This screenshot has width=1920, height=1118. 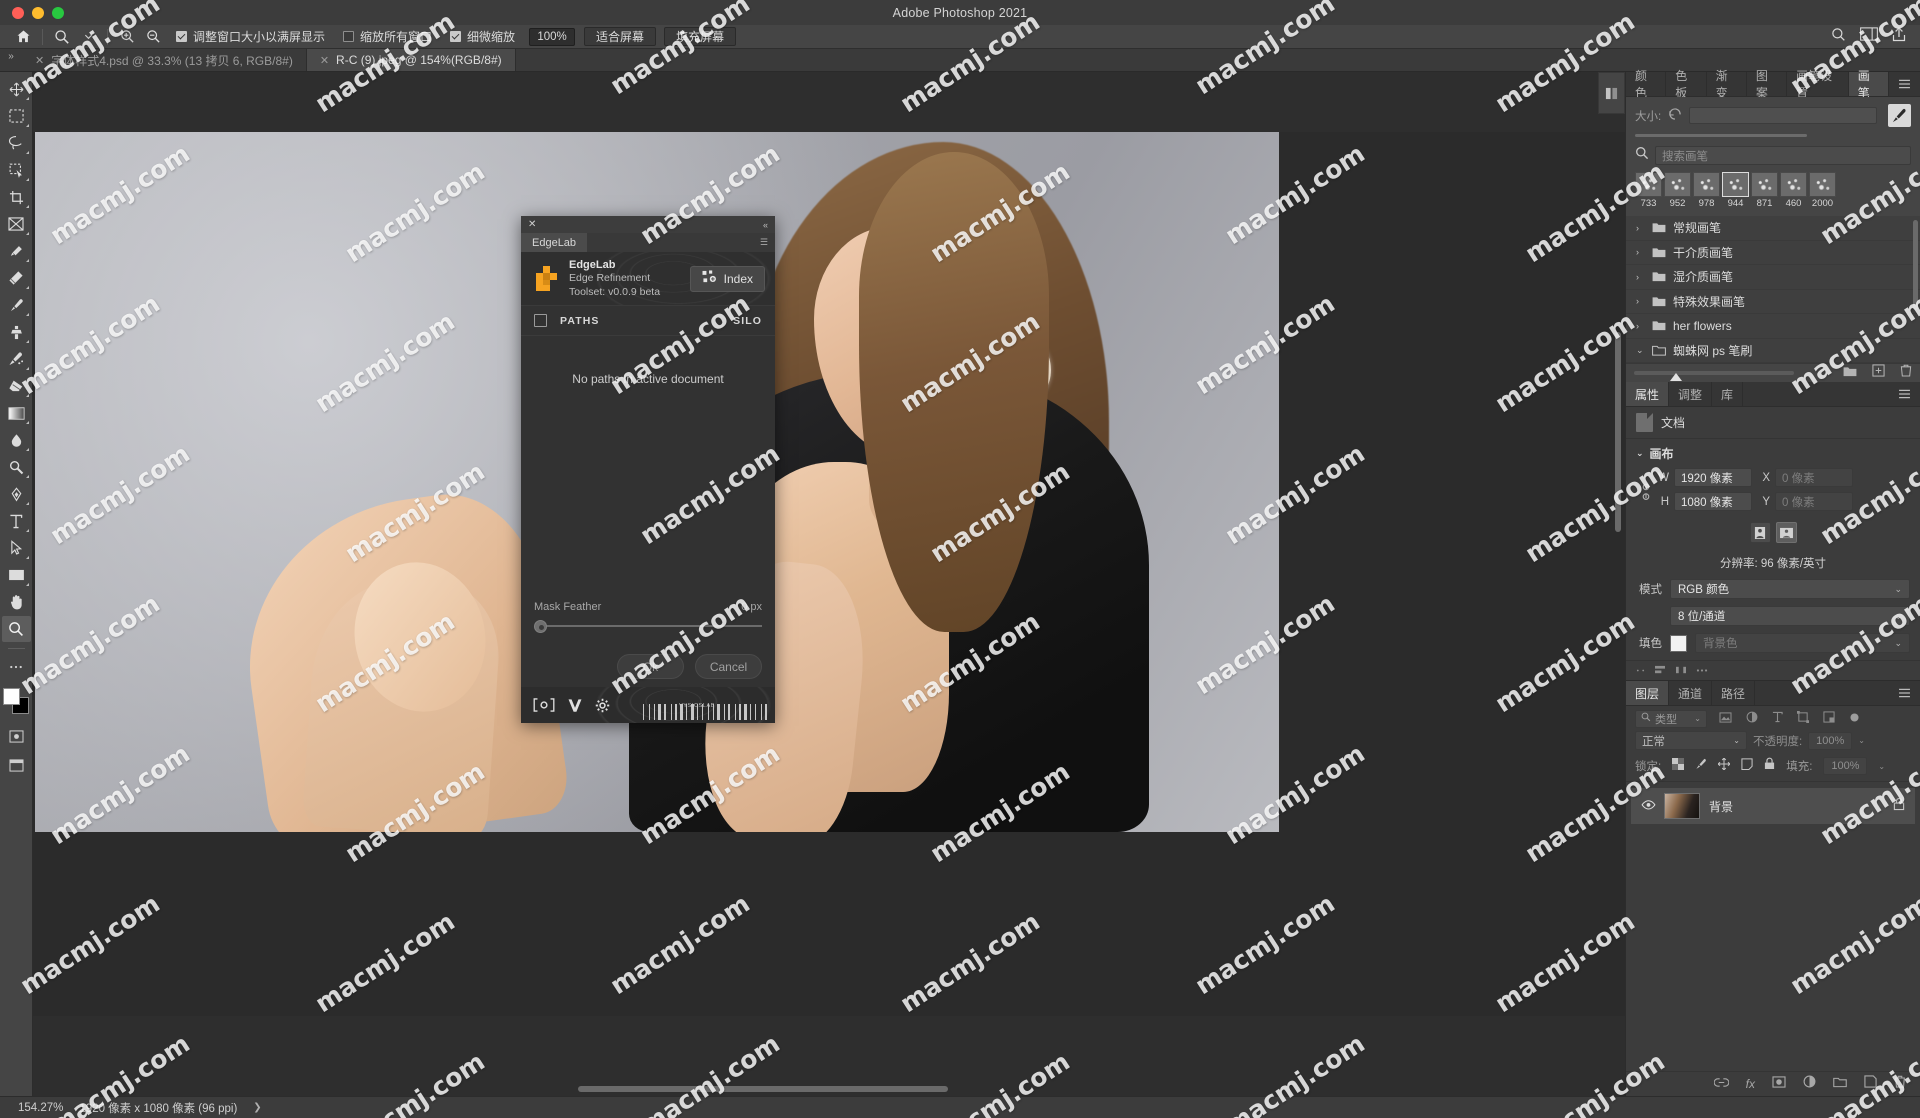 What do you see at coordinates (1678, 766) in the screenshot?
I see `lock-transparency-icon` at bounding box center [1678, 766].